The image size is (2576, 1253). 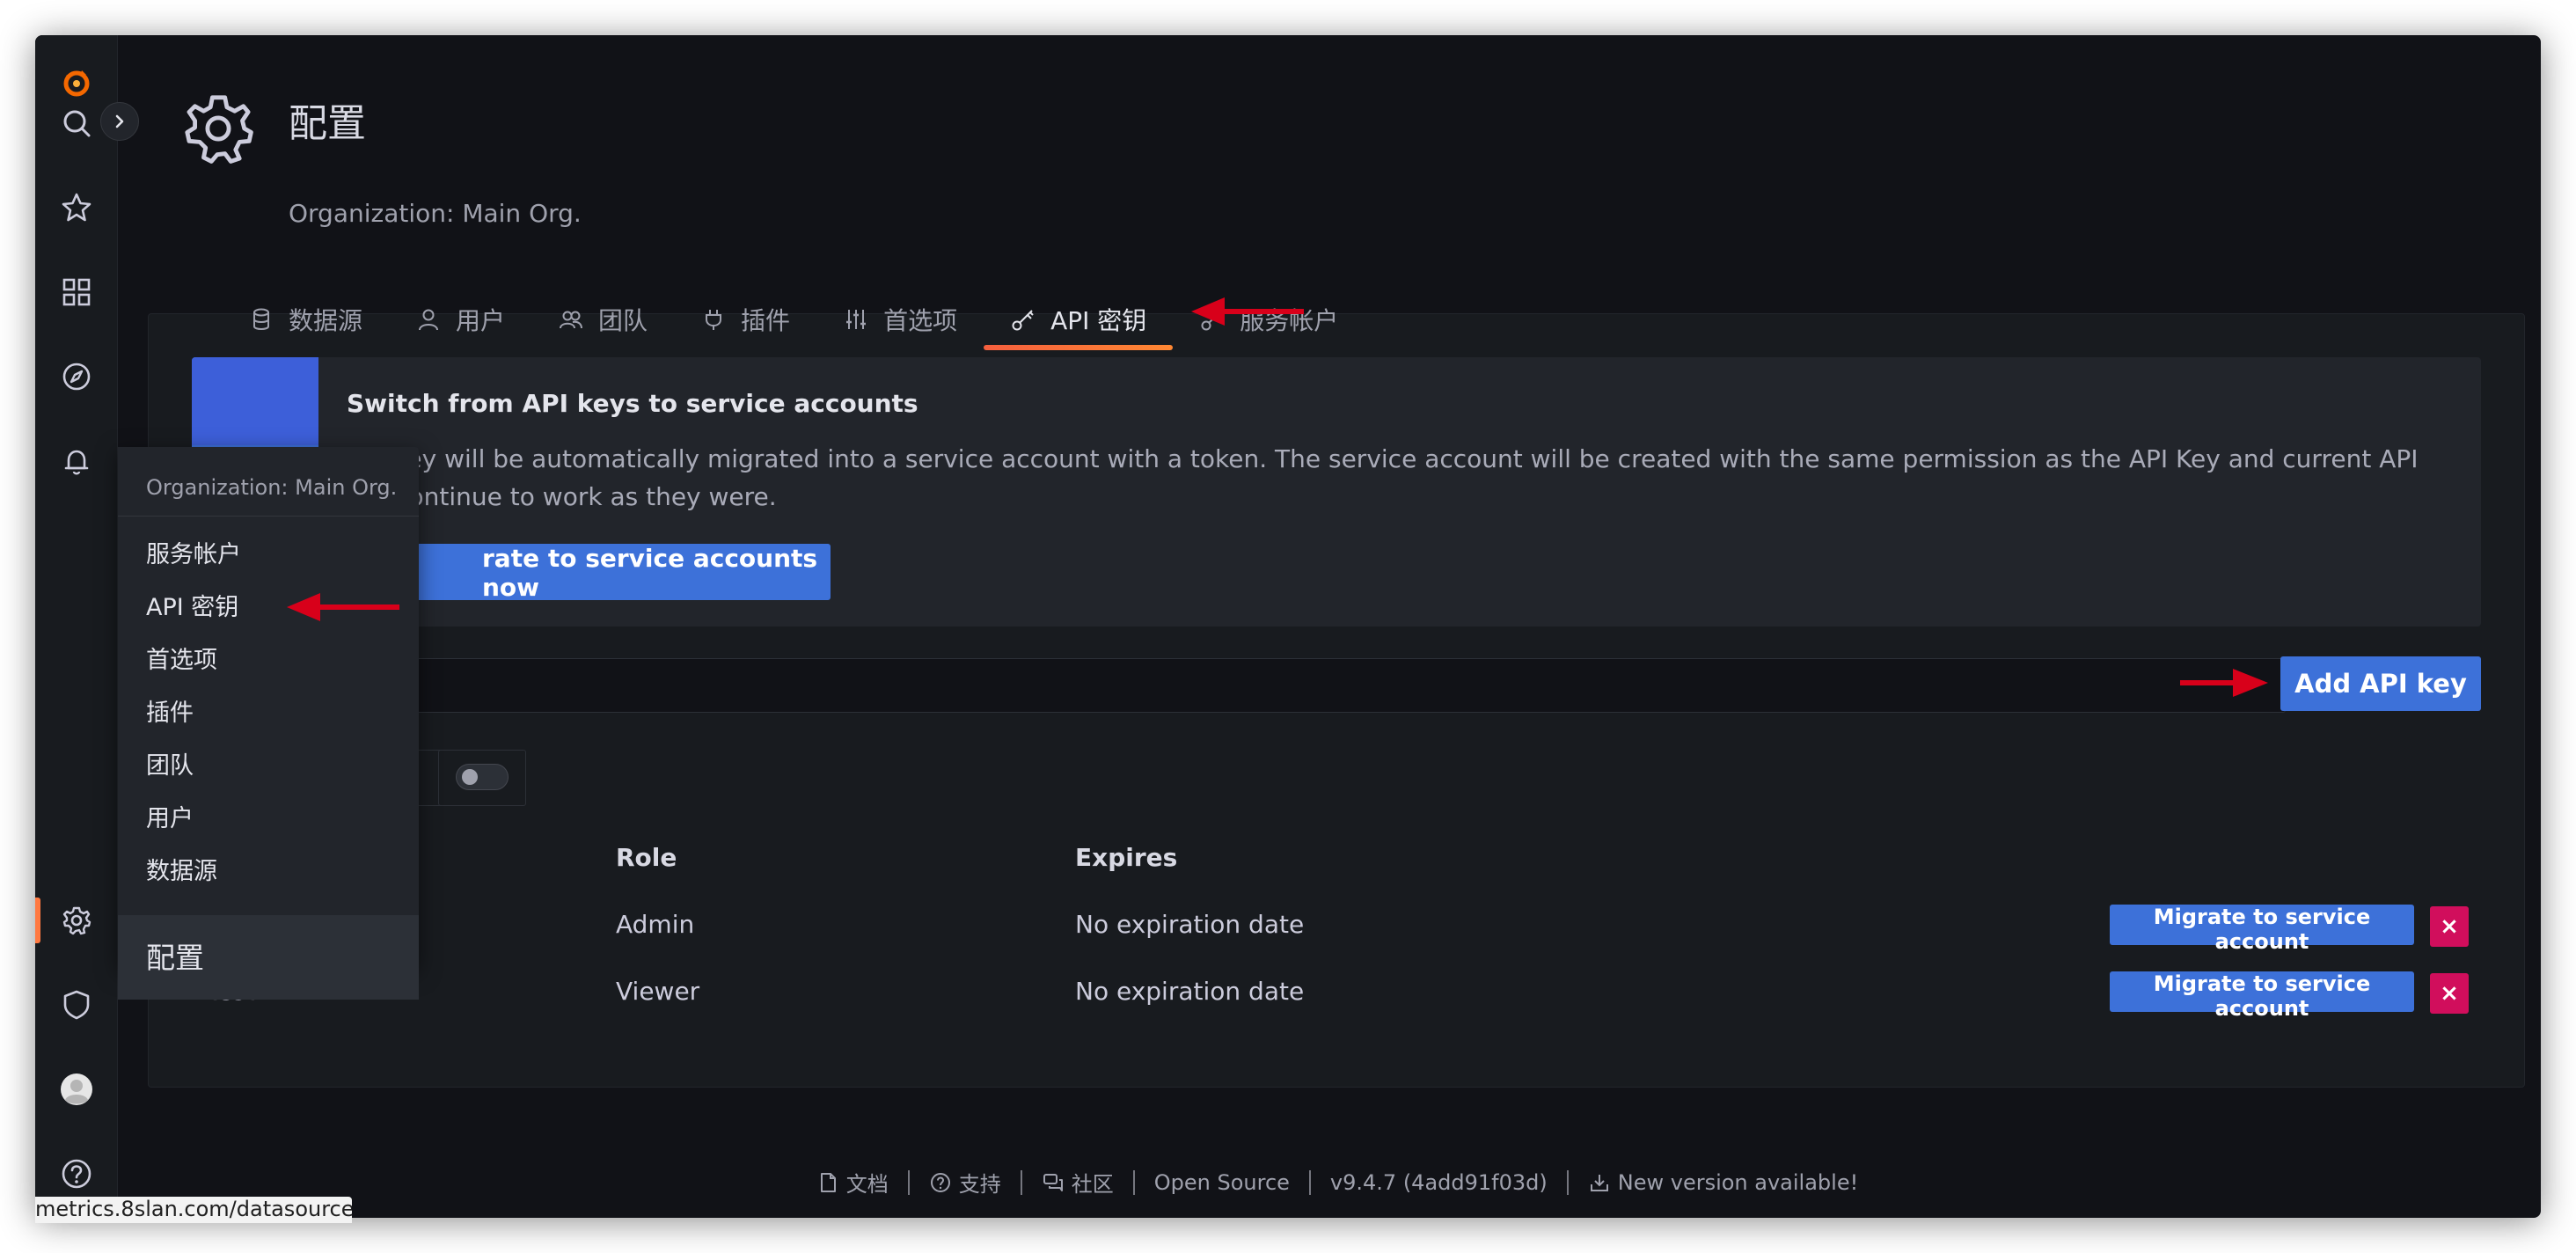 What do you see at coordinates (589, 573) in the screenshot?
I see `migrate-all-button: rate to service accounts now` at bounding box center [589, 573].